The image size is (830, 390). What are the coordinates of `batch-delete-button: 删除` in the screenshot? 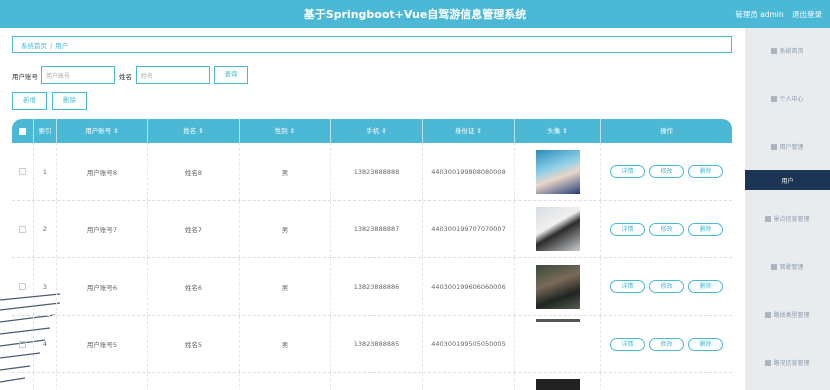 It's located at (69, 101).